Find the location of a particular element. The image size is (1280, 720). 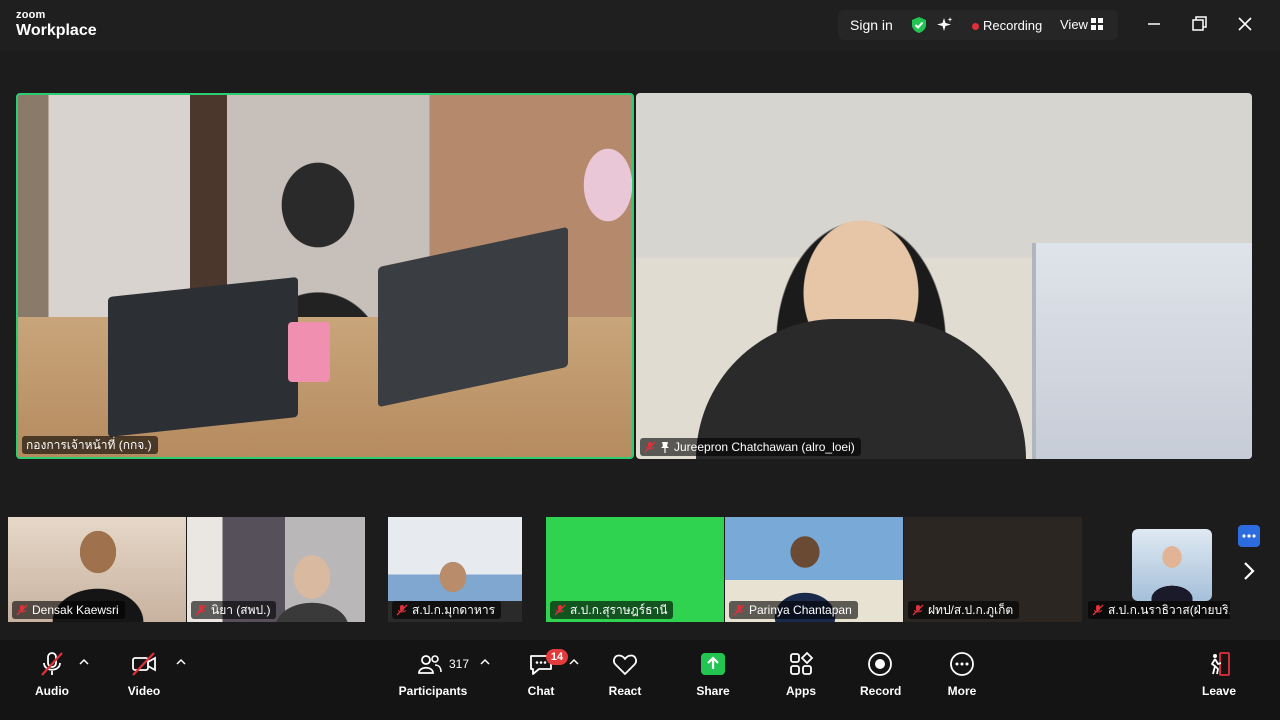

participant-name-tag: Densak Kaewsri is located at coordinates (68, 610).